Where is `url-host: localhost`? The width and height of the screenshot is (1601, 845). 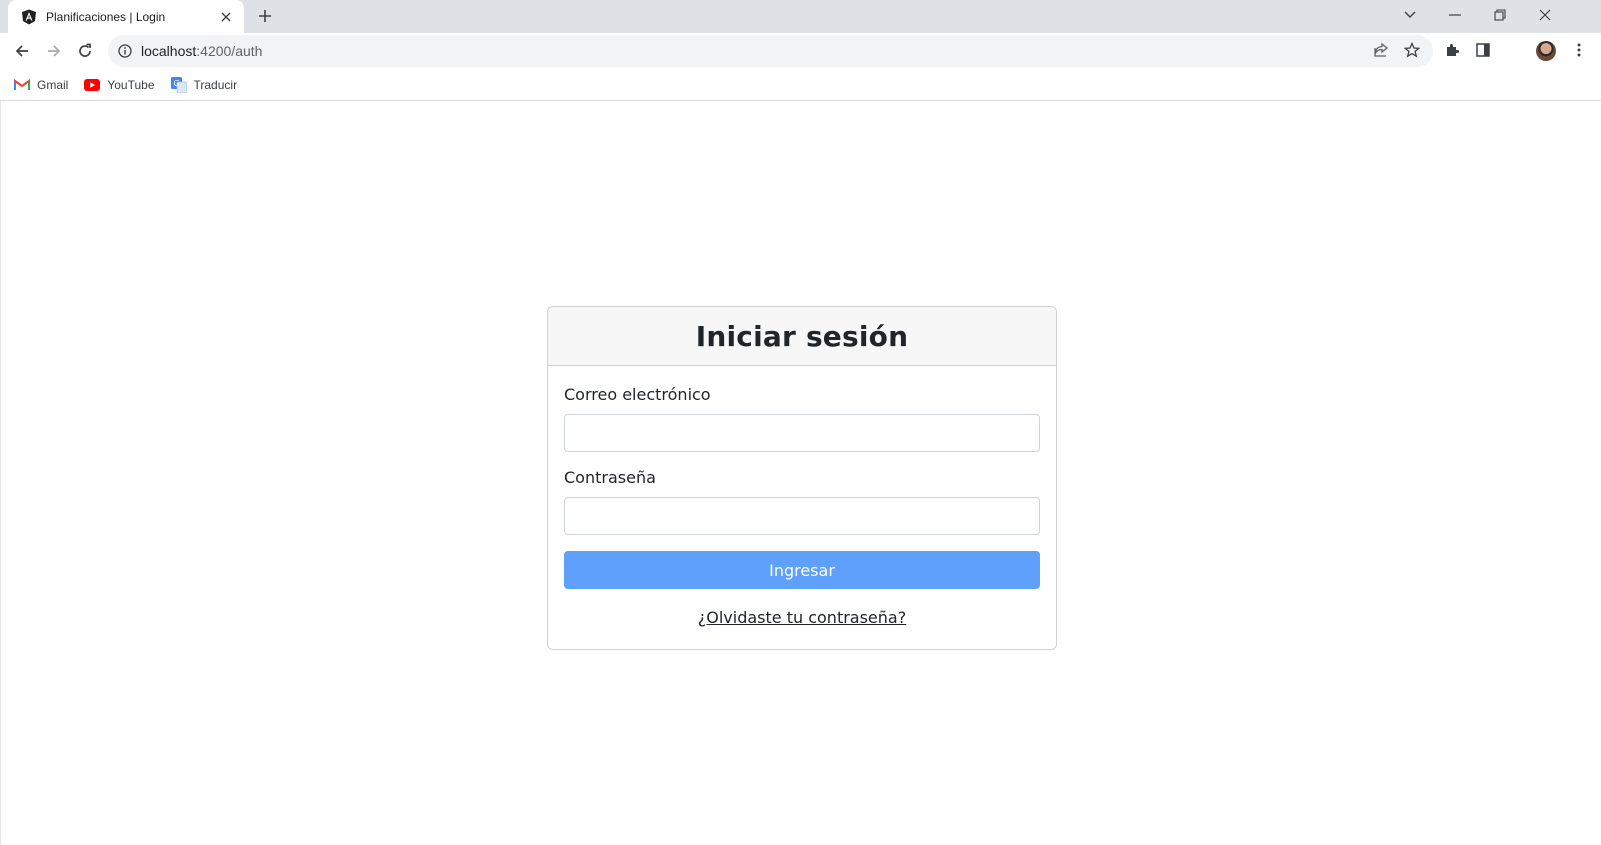
url-host: localhost is located at coordinates (169, 51).